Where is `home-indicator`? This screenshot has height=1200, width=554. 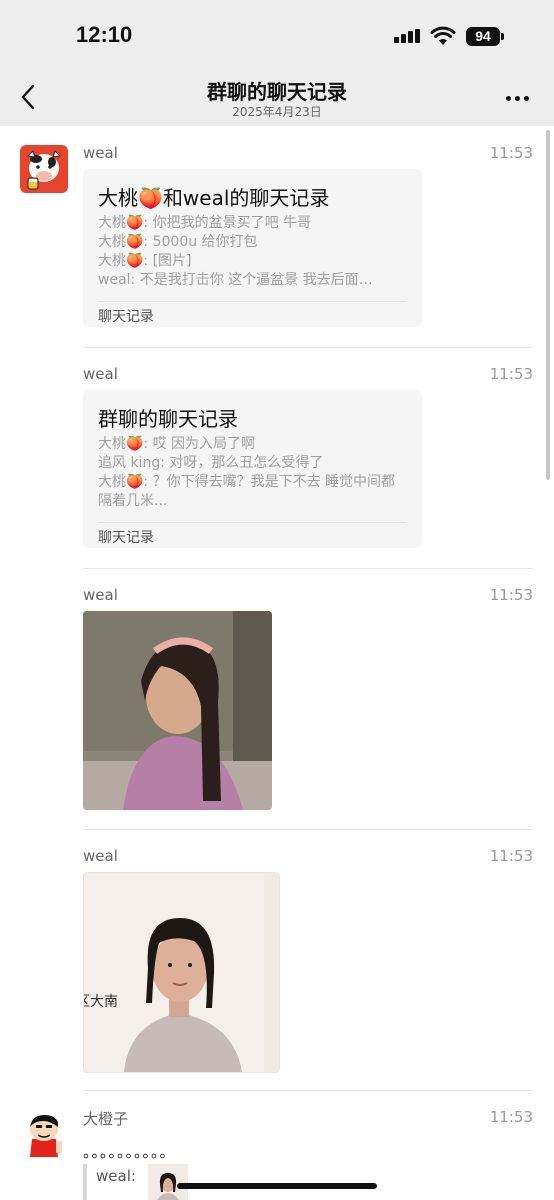
home-indicator is located at coordinates (277, 1186).